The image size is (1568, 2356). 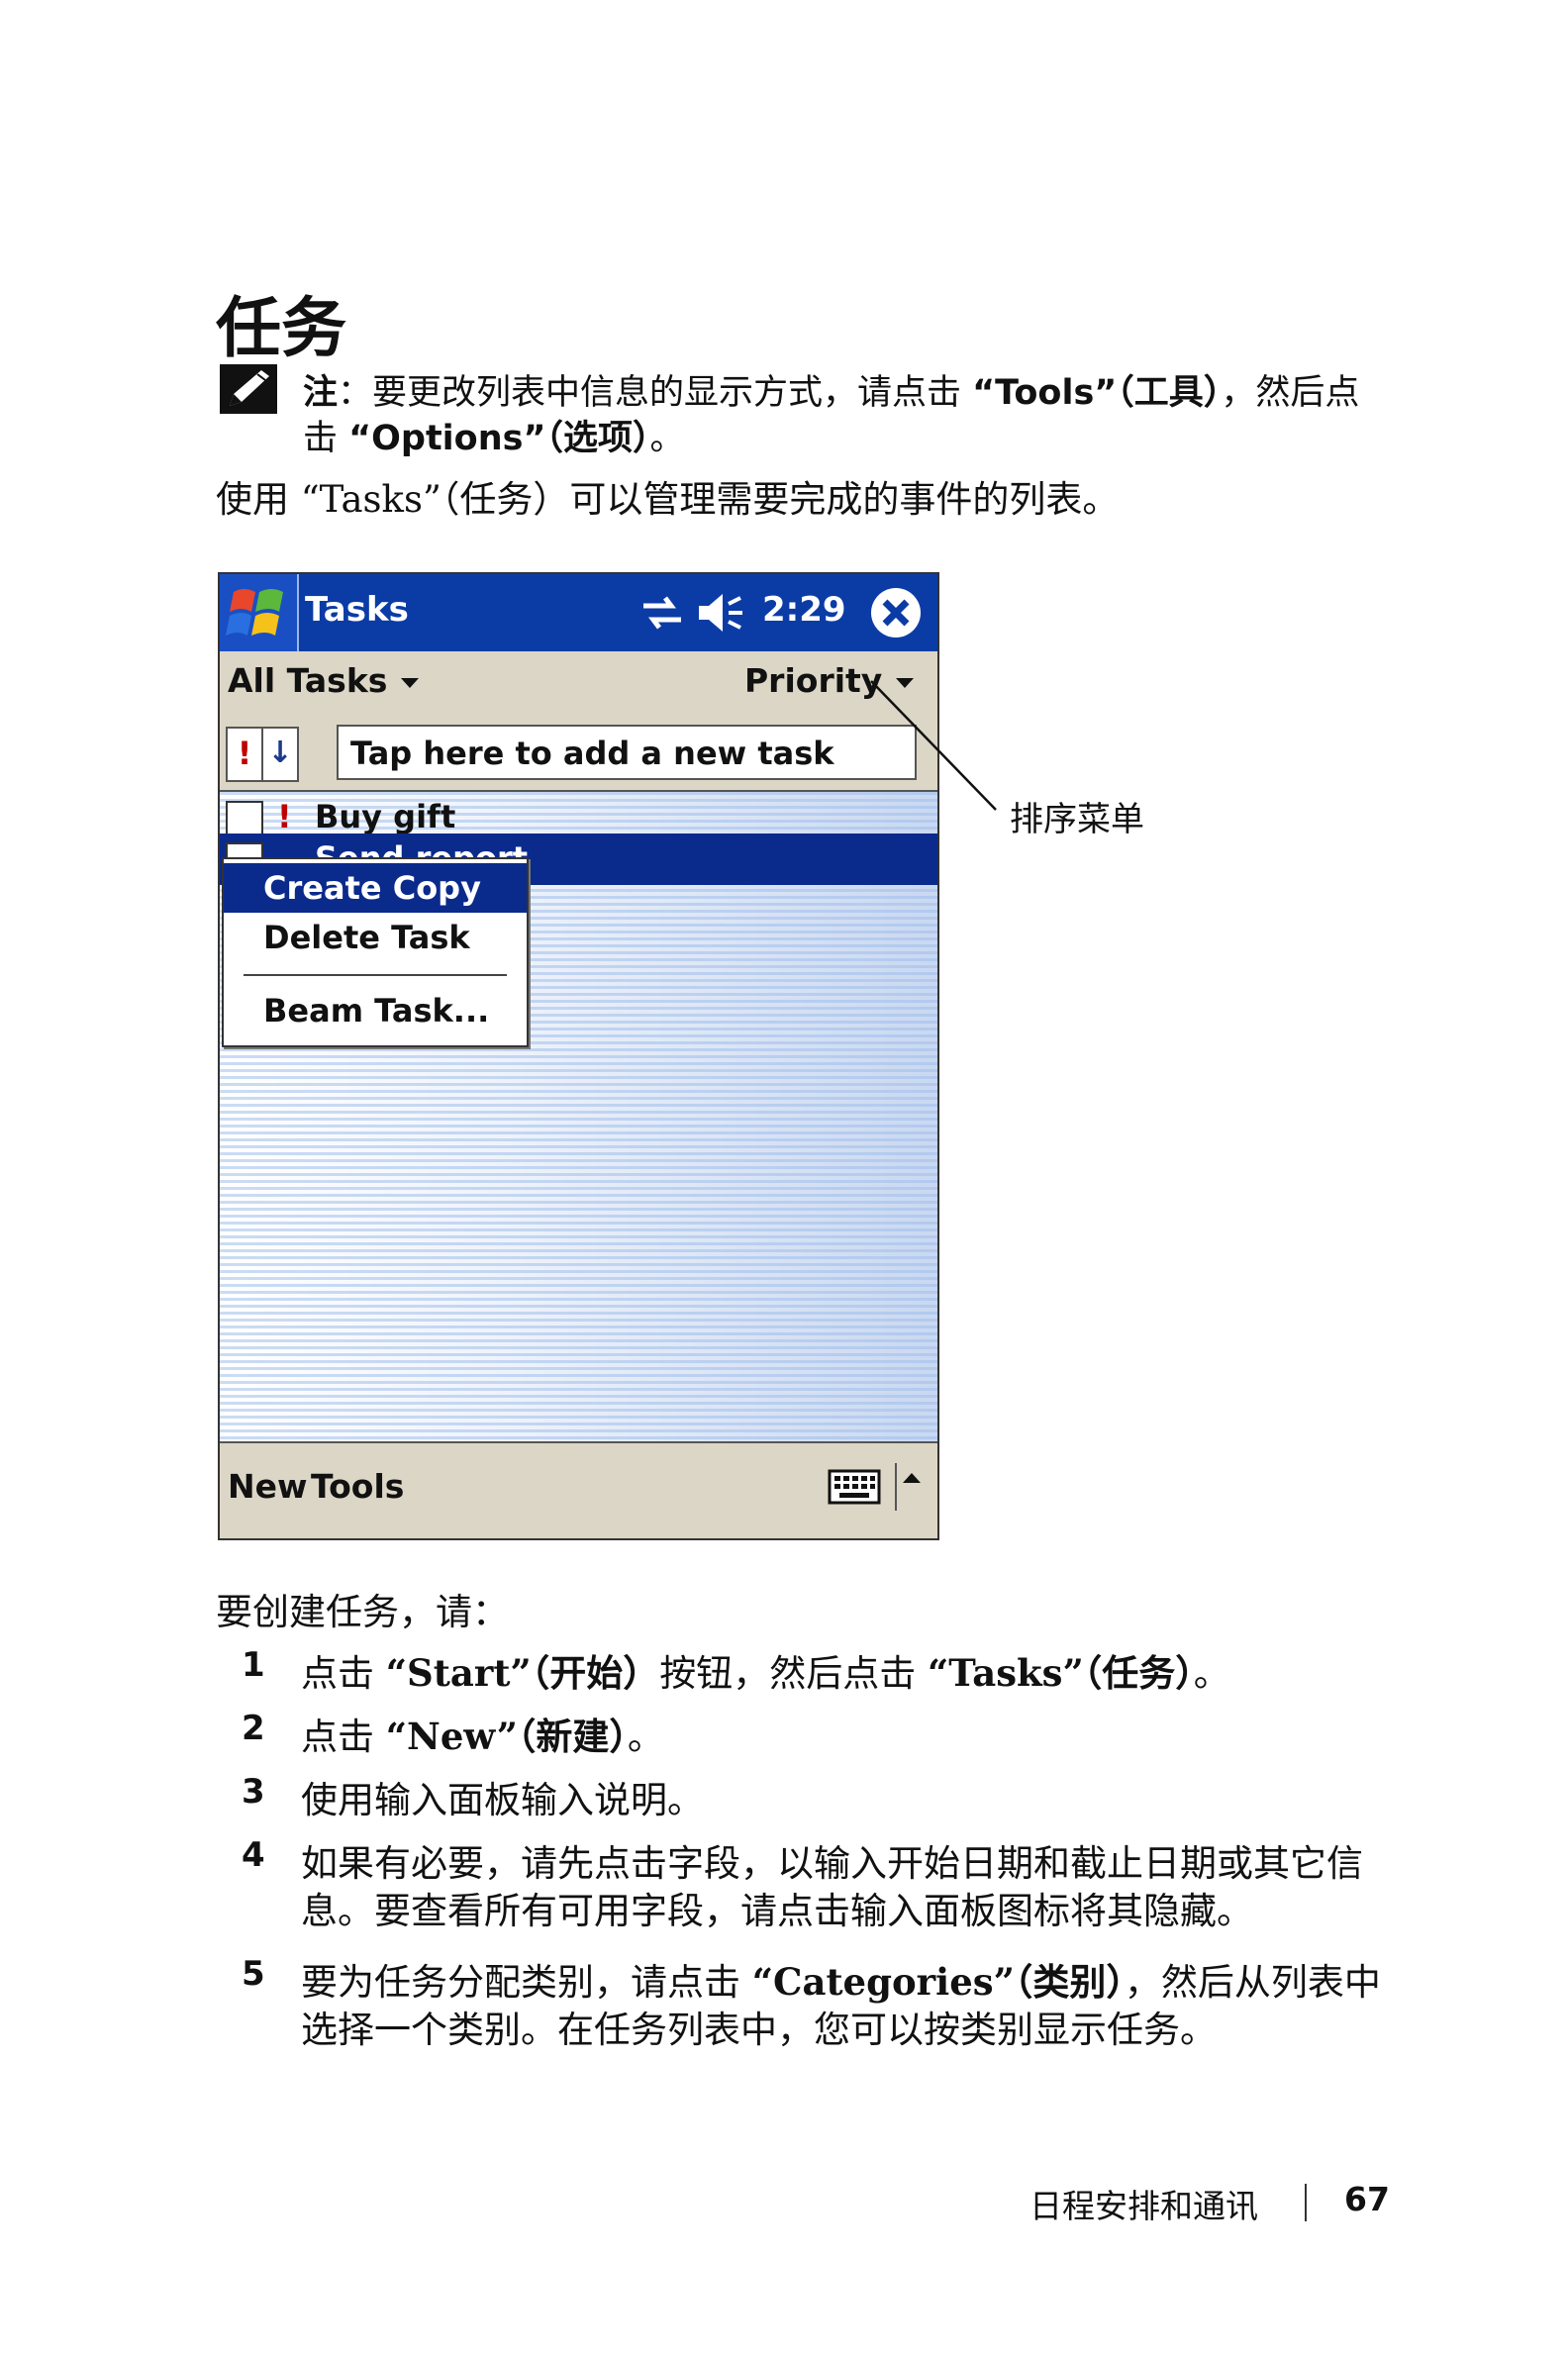 I want to click on note-line-1: 注：要更改列表中信息的显示方式，请点击 “Tools”（工具），然后点, so click(x=831, y=390).